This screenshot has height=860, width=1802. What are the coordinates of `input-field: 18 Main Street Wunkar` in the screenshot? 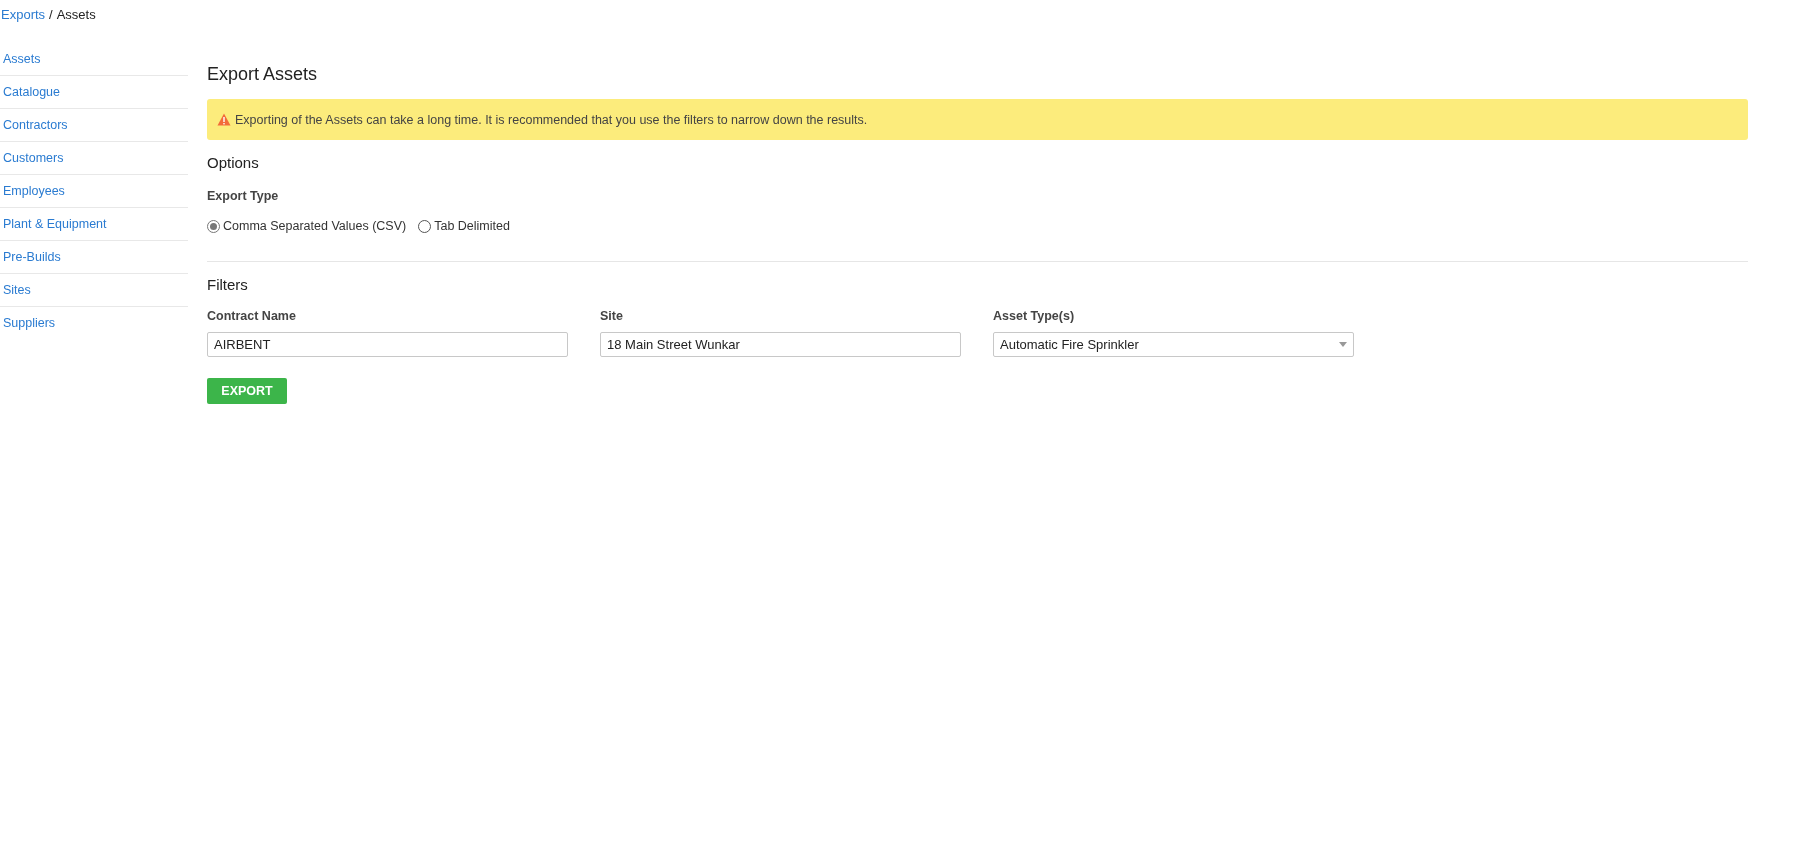 It's located at (780, 344).